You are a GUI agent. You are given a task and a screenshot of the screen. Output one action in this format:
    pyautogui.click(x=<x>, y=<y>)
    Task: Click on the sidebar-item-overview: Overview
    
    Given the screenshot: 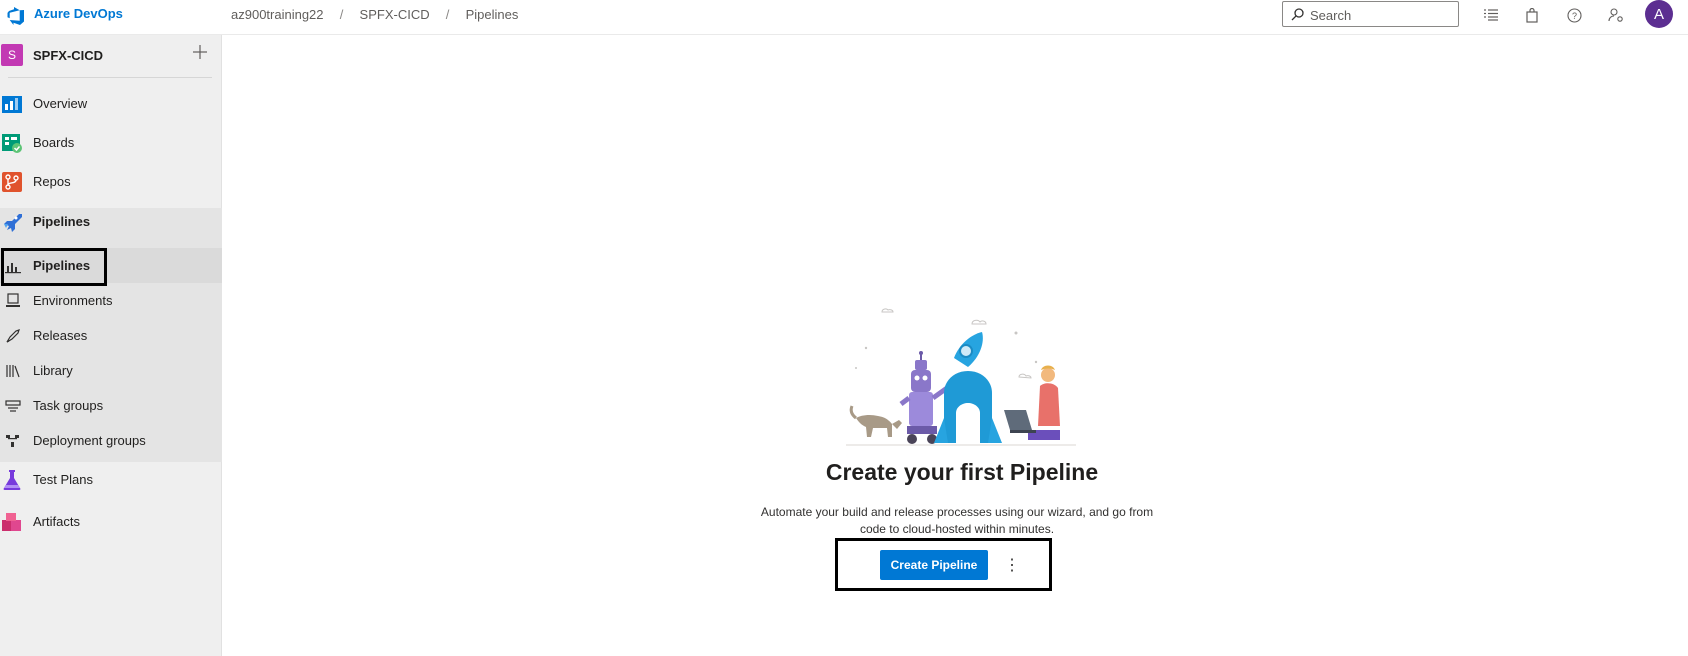 What is the action you would take?
    pyautogui.click(x=111, y=103)
    